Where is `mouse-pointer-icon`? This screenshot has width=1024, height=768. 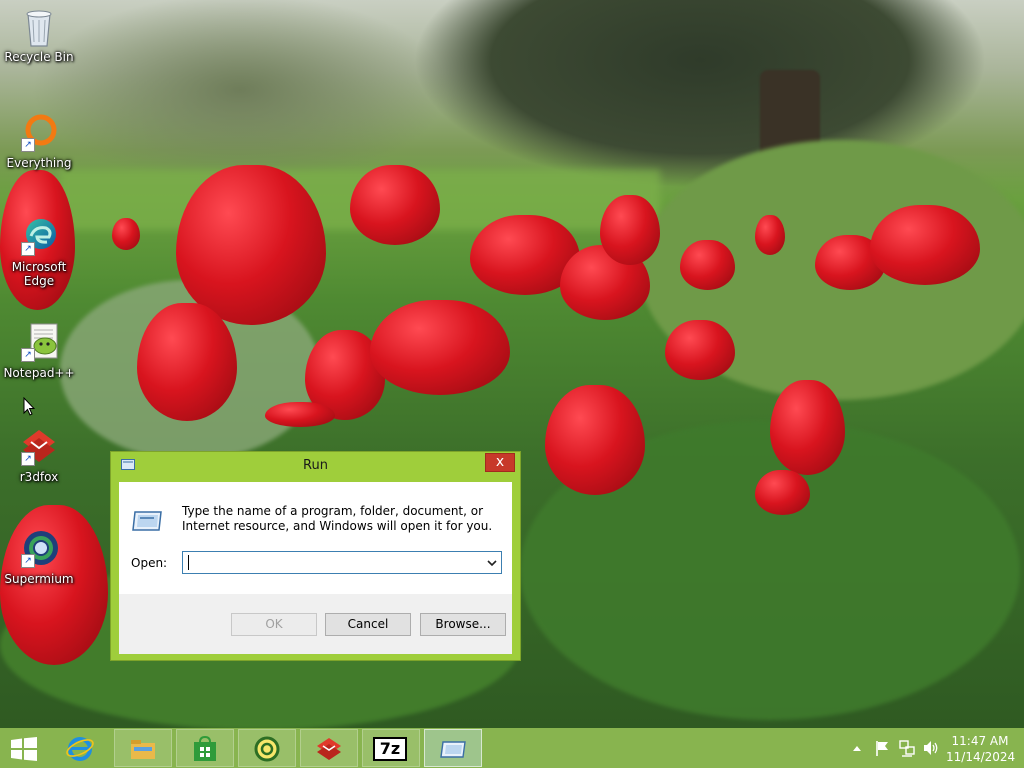 mouse-pointer-icon is located at coordinates (29, 406).